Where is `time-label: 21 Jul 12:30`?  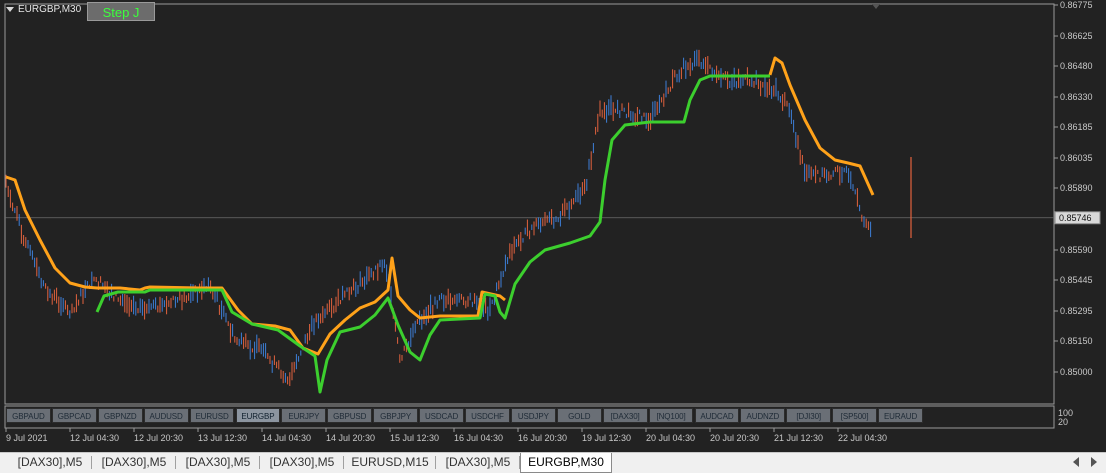
time-label: 21 Jul 12:30 is located at coordinates (798, 438).